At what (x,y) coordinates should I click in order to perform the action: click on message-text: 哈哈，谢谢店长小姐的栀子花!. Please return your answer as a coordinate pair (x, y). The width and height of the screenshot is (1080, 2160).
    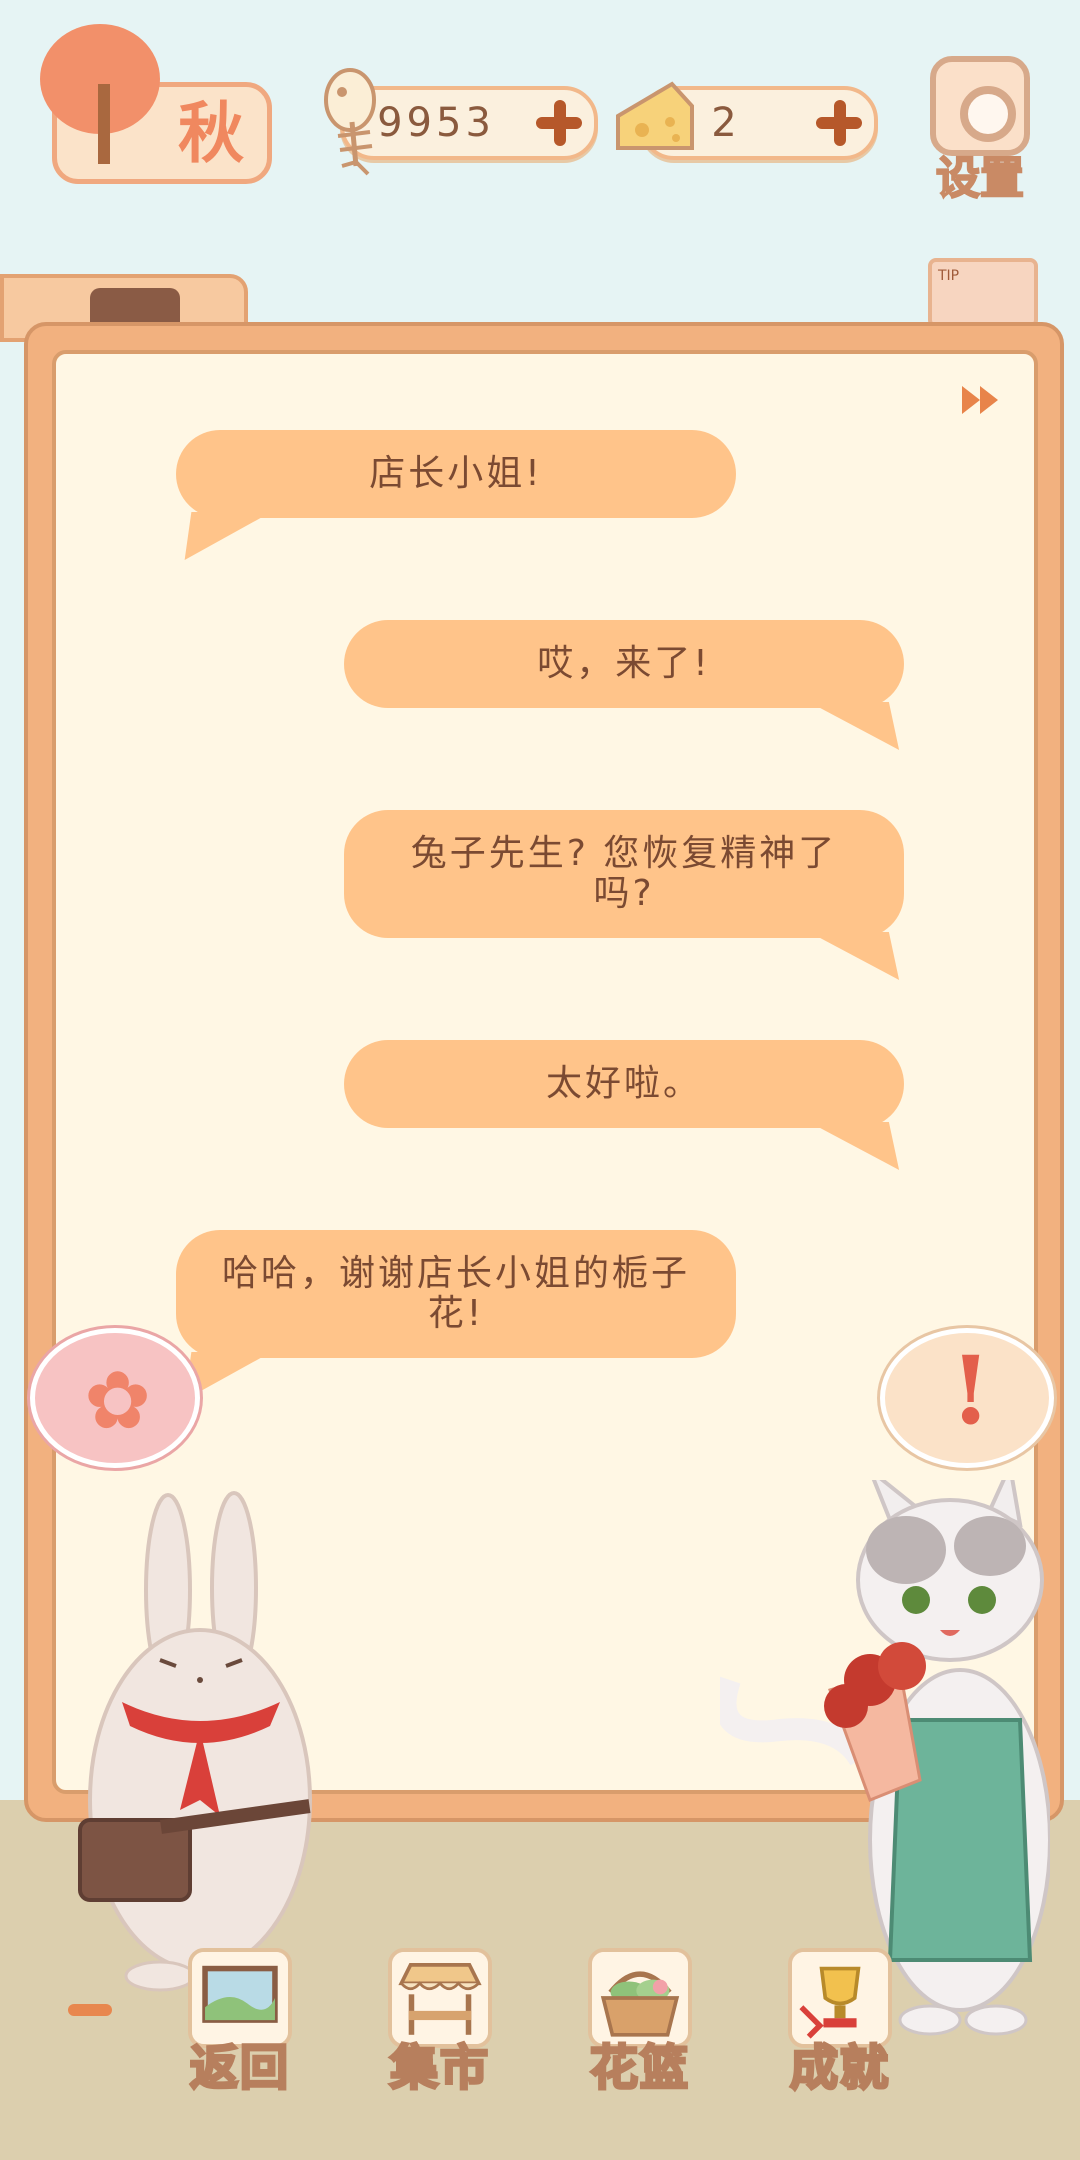
    Looking at the image, I should click on (455, 1293).